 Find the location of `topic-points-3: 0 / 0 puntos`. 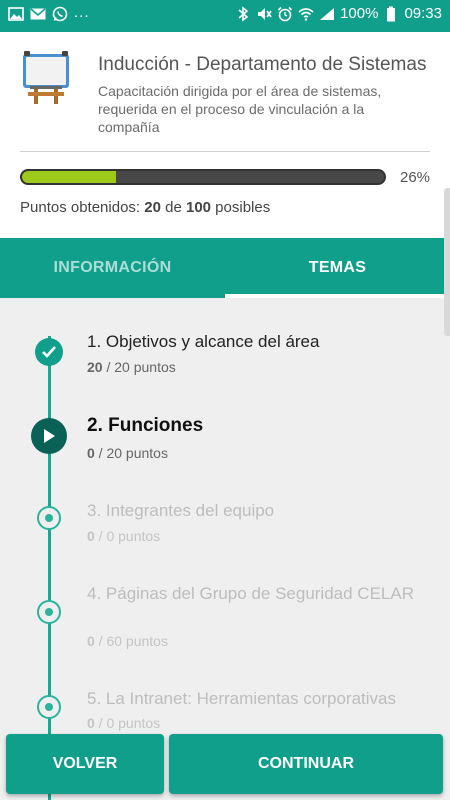

topic-points-3: 0 / 0 puntos is located at coordinates (123, 536).